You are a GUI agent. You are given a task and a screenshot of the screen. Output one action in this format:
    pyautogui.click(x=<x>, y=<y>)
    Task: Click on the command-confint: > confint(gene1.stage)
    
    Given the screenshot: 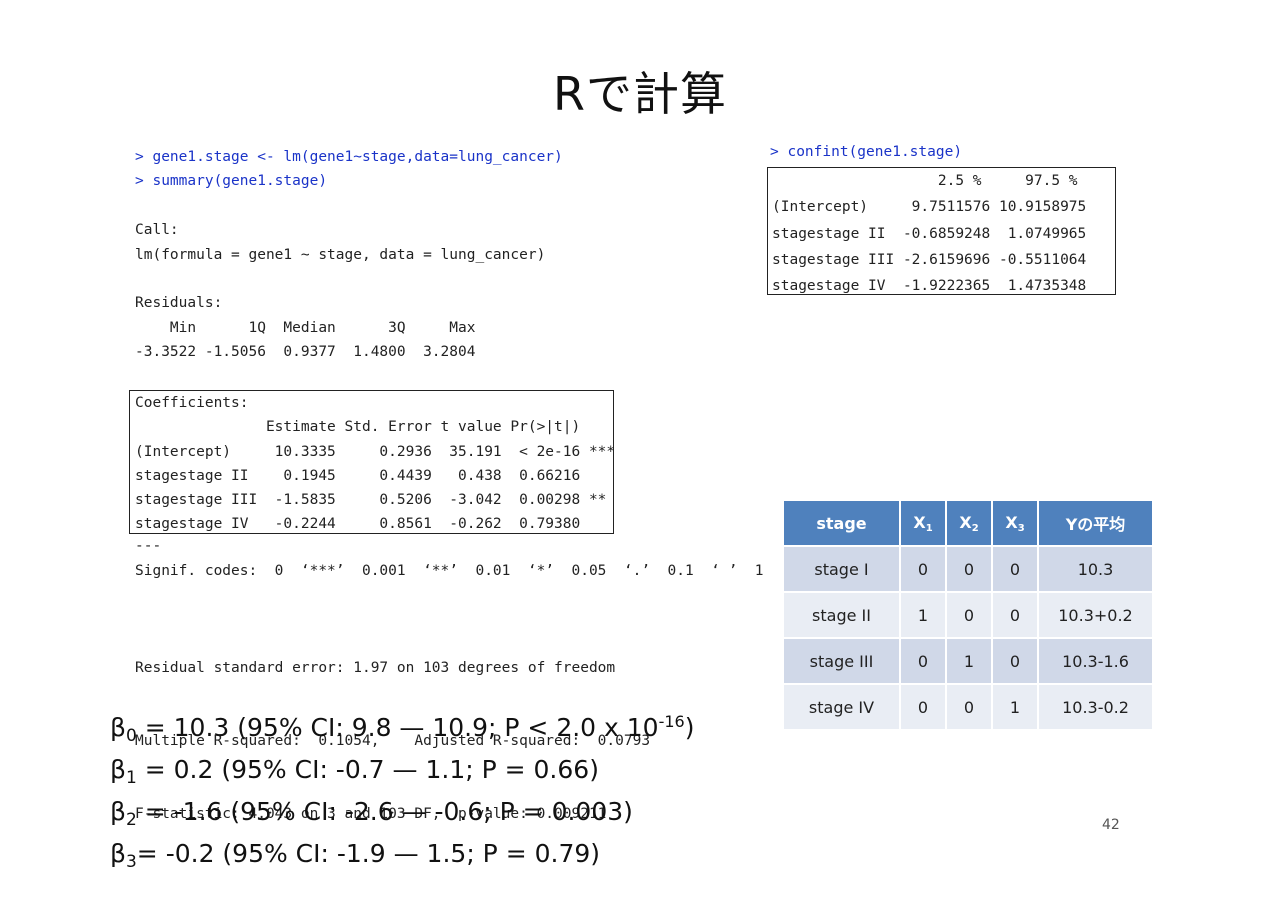 What is the action you would take?
    pyautogui.click(x=866, y=152)
    